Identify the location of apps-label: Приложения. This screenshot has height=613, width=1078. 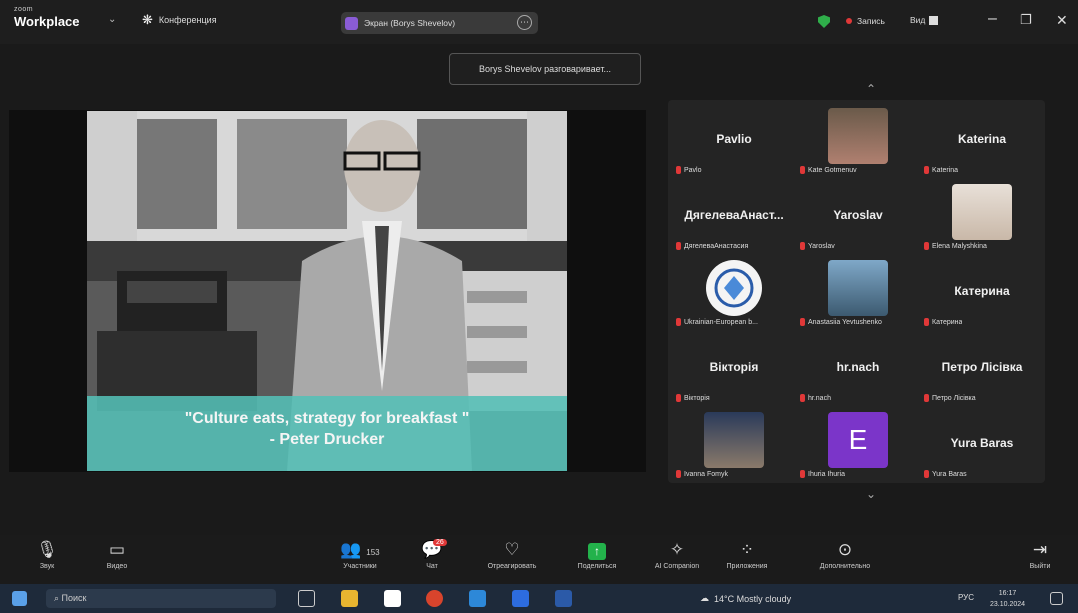
(747, 566).